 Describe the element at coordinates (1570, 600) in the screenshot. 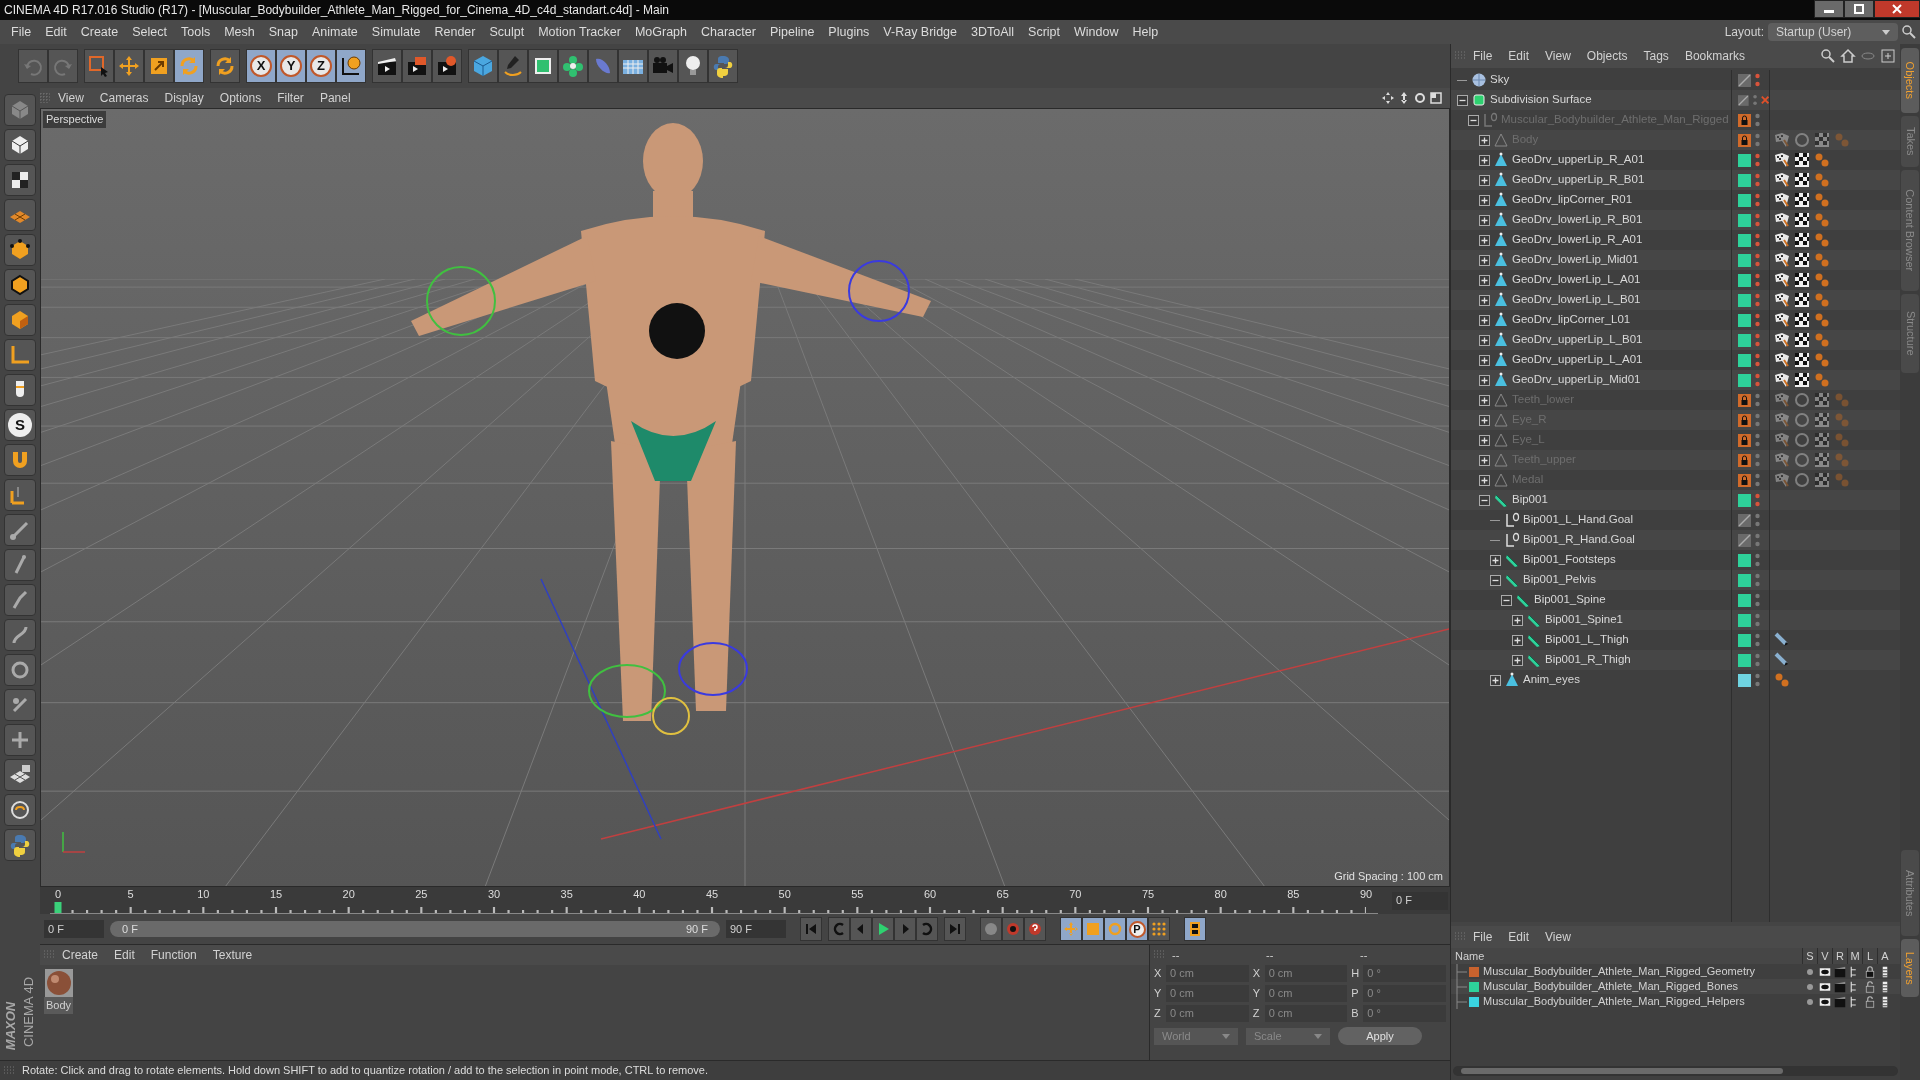

I see `object-name: Bip001_Spine` at that location.